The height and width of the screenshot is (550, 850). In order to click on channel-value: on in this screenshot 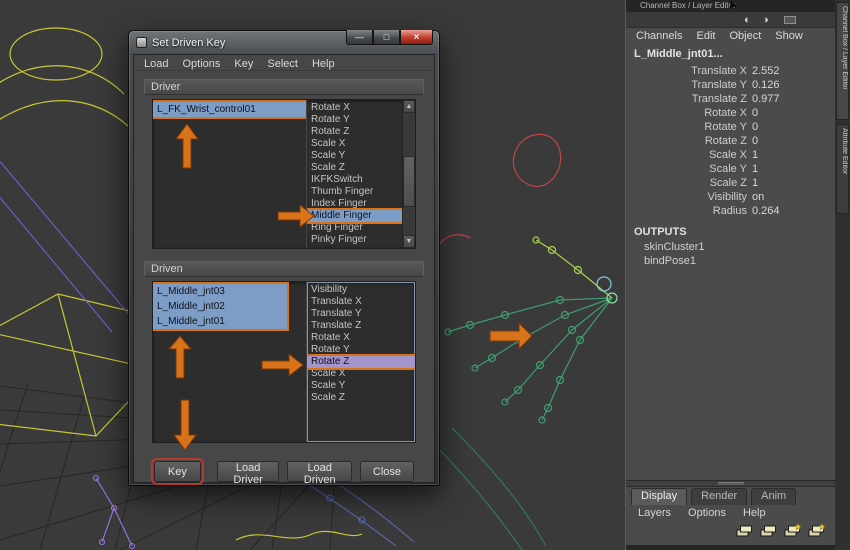, I will do `click(758, 197)`.